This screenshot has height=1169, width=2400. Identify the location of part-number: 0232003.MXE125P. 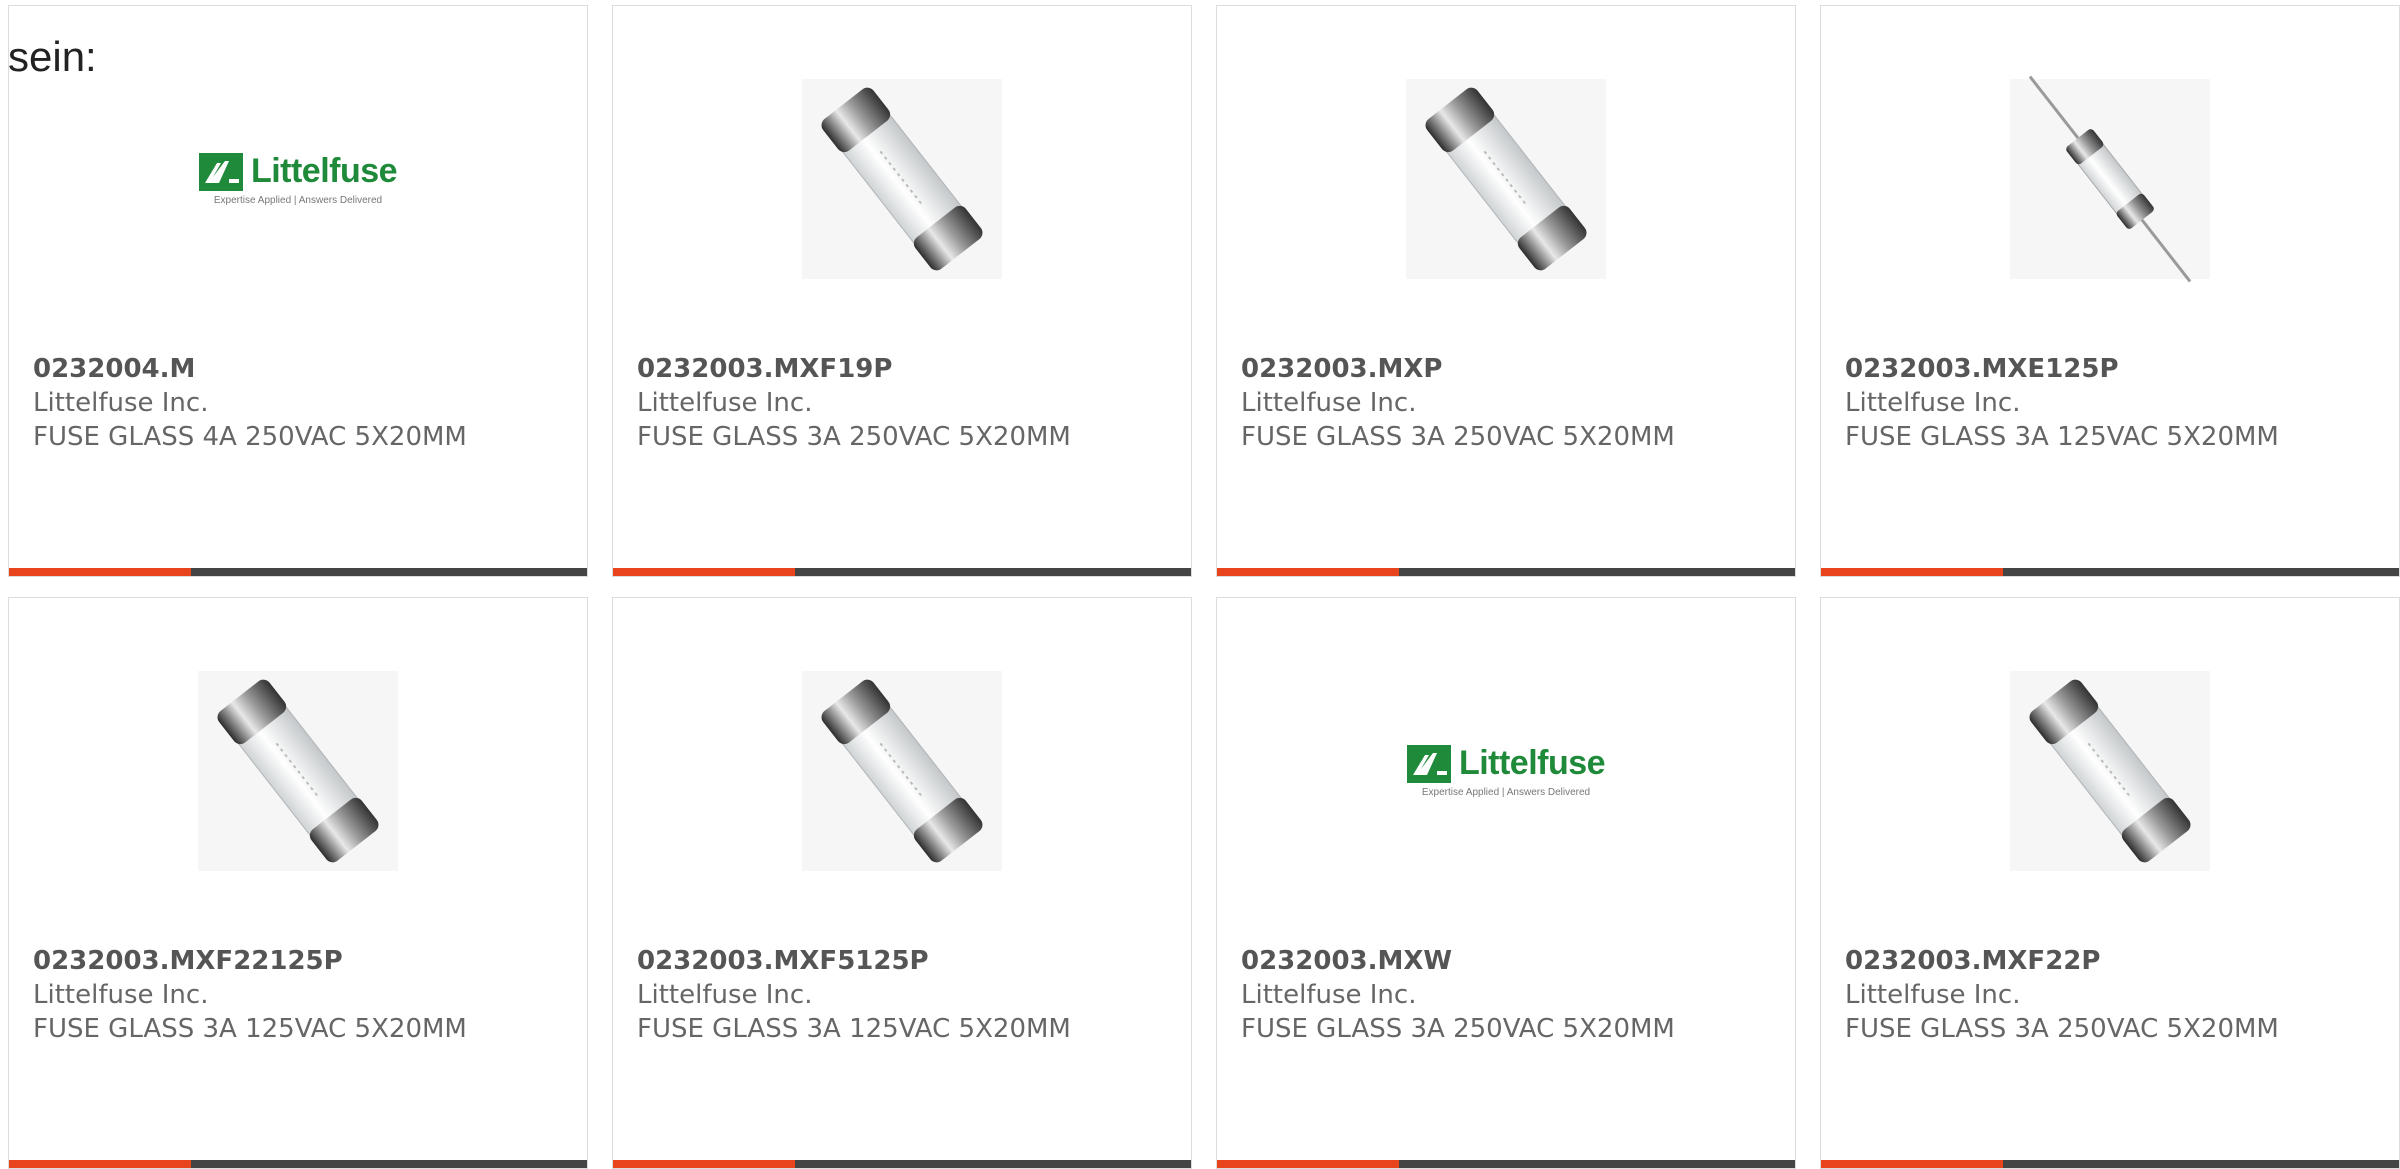
(2062, 369).